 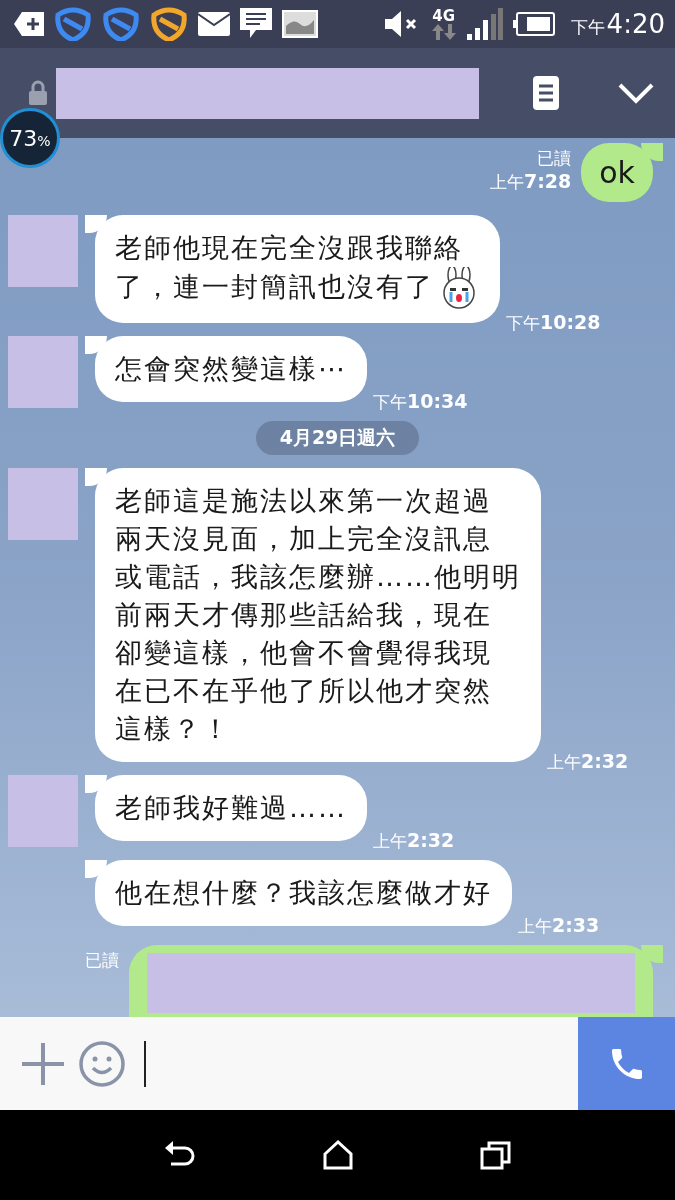 I want to click on collapse-button, so click(x=636, y=93).